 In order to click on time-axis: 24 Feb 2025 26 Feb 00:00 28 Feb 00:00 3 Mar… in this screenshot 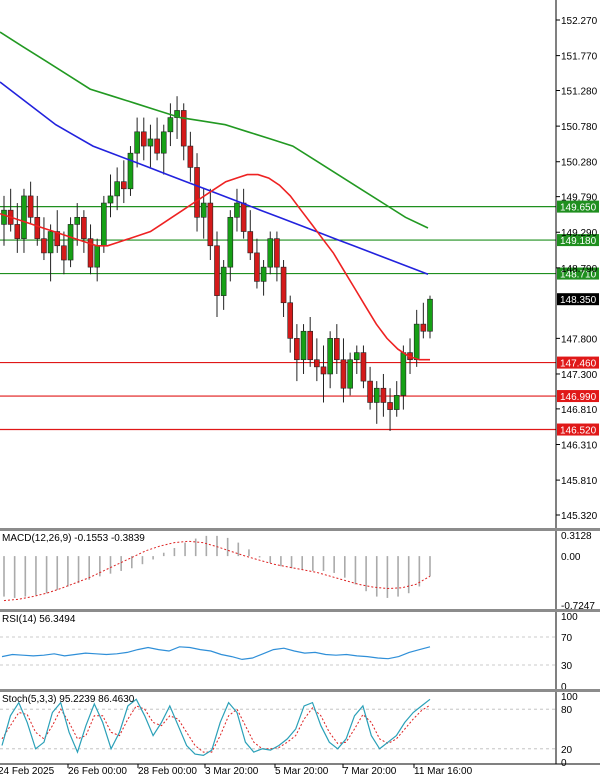, I will do `click(236, 769)`.